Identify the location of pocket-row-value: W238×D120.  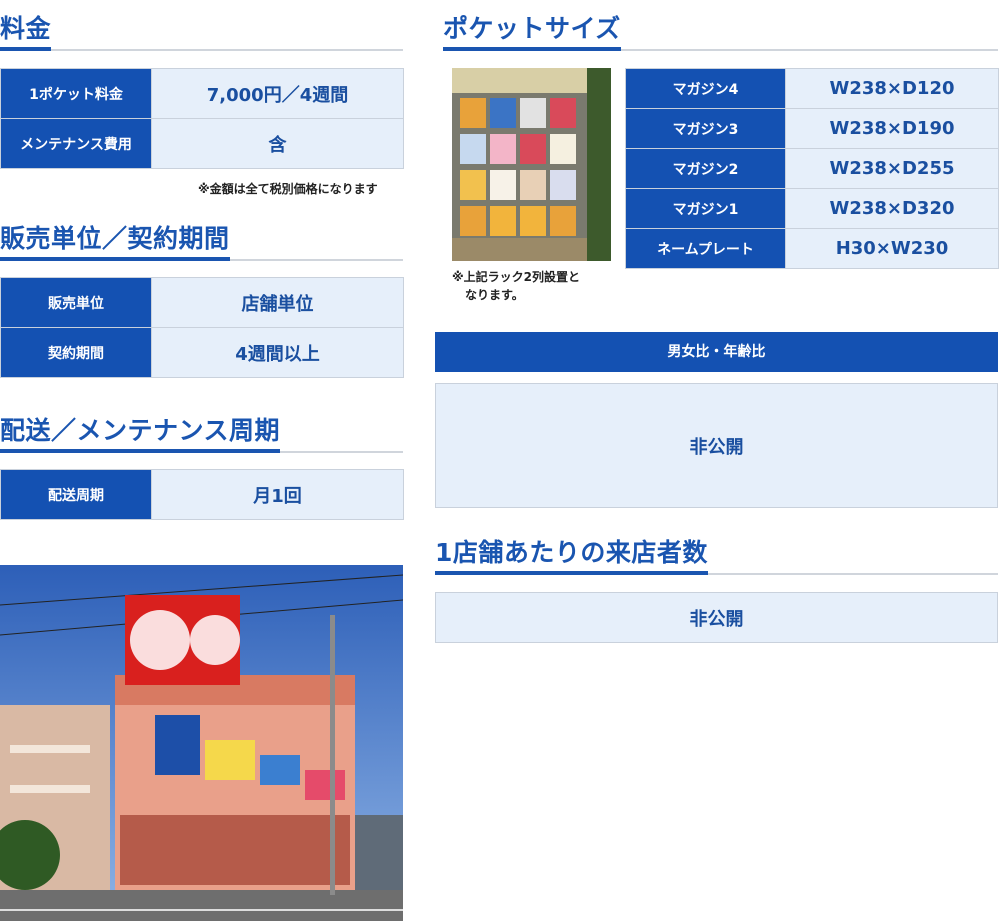
(892, 88).